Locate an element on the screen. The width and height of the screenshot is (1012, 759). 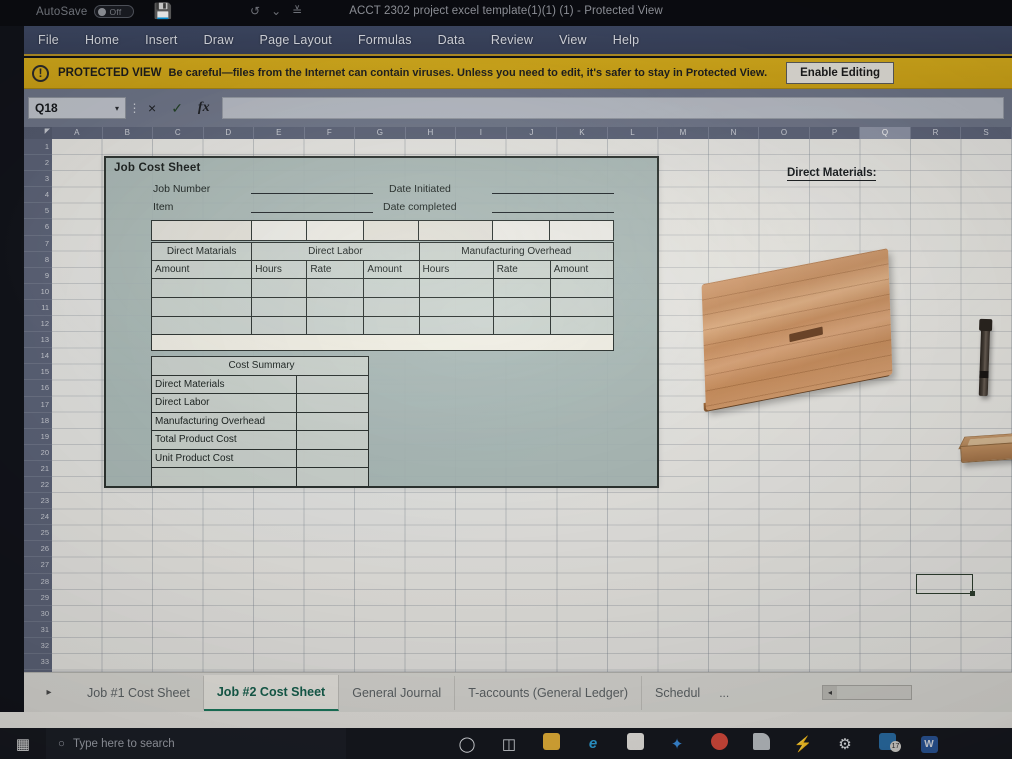
row-header-19: 19 is located at coordinates (38, 437).